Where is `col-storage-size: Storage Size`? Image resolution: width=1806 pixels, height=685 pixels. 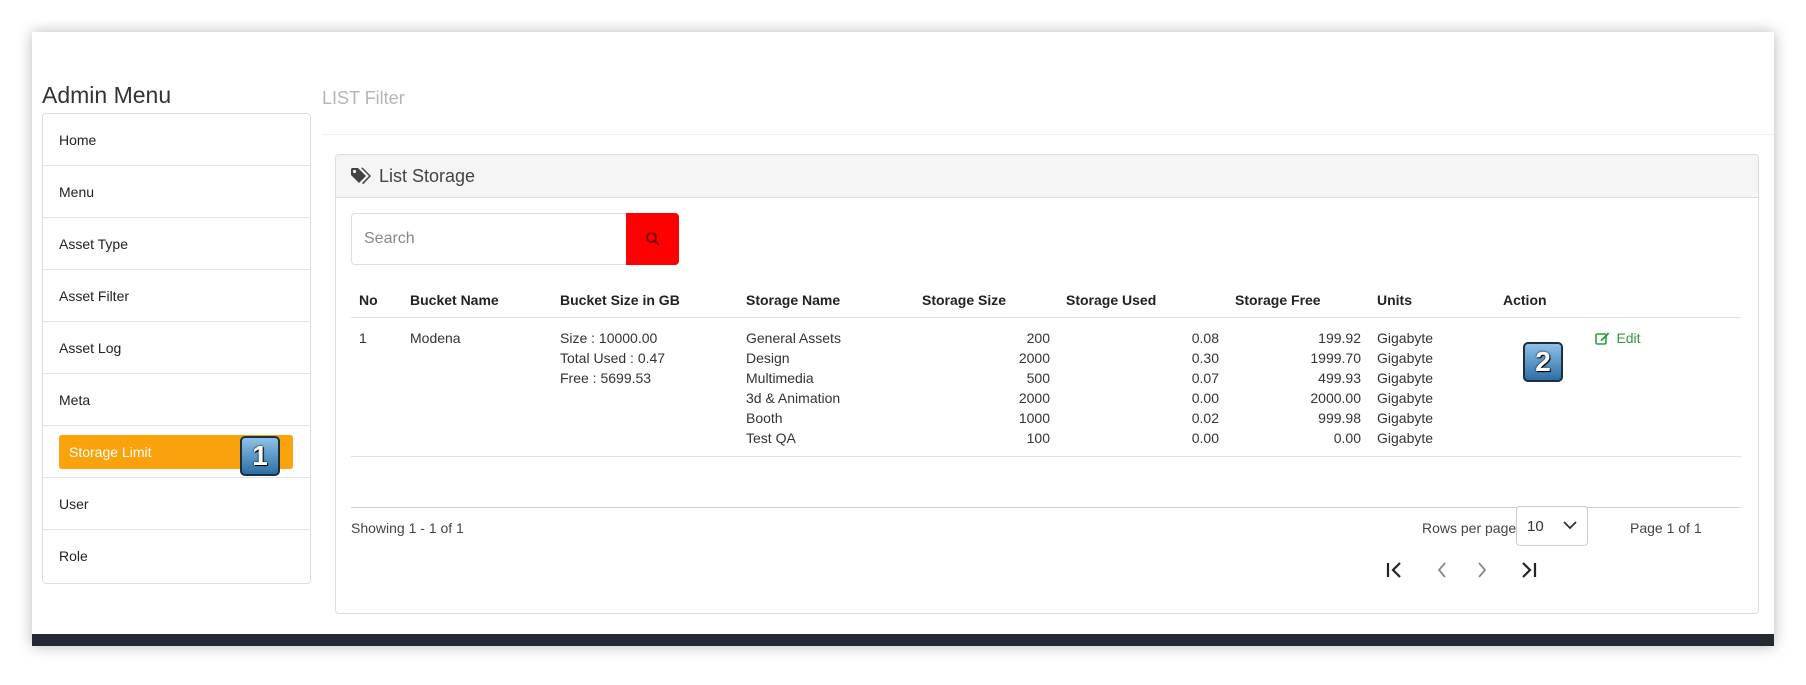
col-storage-size: Storage Size is located at coordinates (986, 300).